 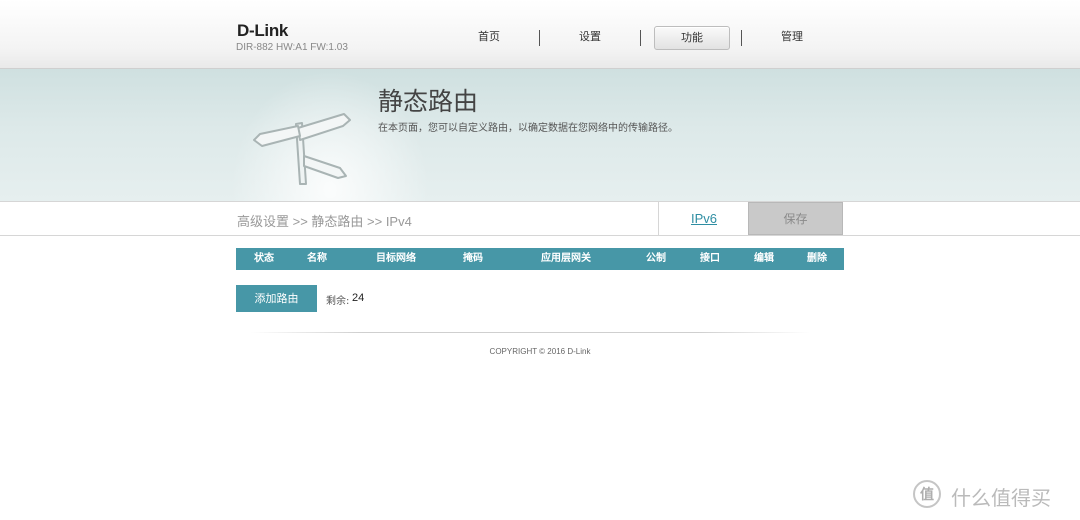 What do you see at coordinates (540, 259) in the screenshot?
I see `routes-table-header: 状态 名称 目标网络 掩码 应用层网关 公制 接口 编辑 删除` at bounding box center [540, 259].